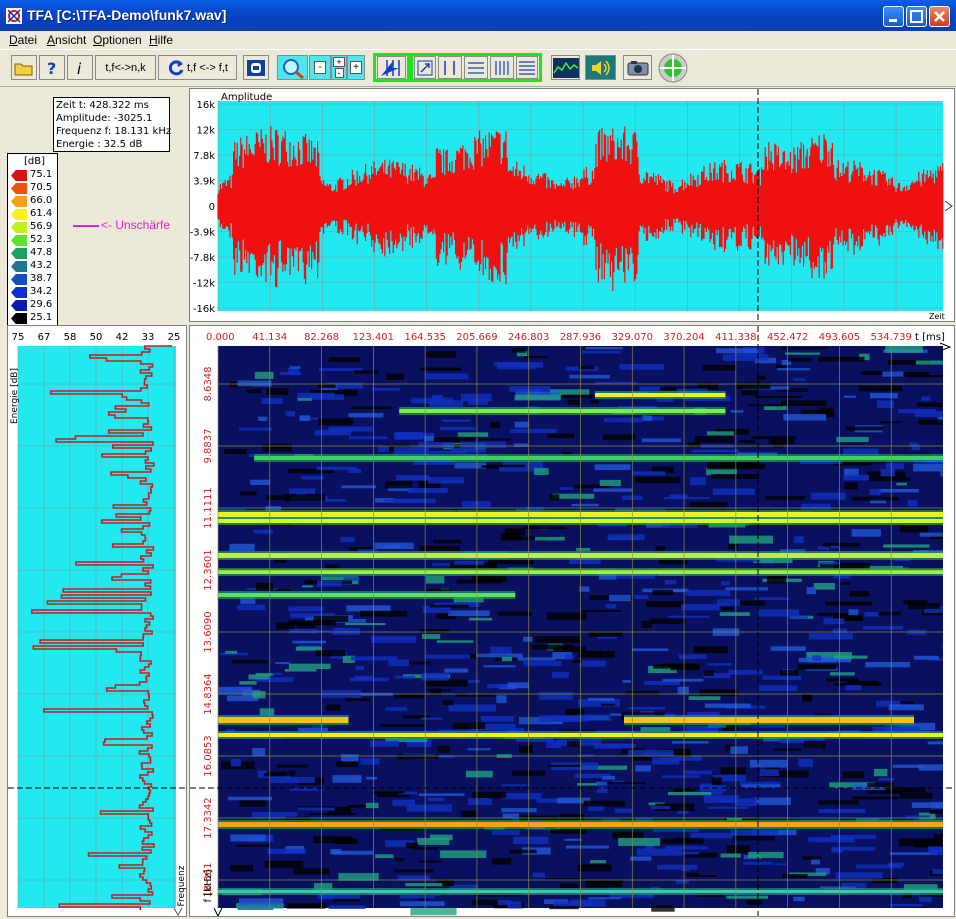  What do you see at coordinates (339, 62) in the screenshot?
I see `zoom-step-plus: +` at bounding box center [339, 62].